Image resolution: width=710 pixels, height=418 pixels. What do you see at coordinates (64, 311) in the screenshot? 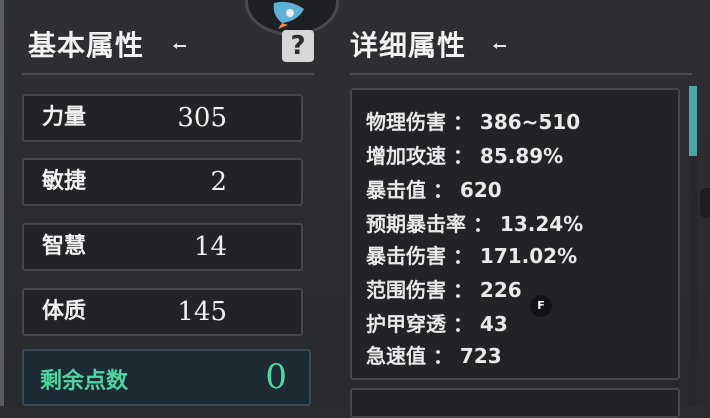
I see `stat-label: 体质` at bounding box center [64, 311].